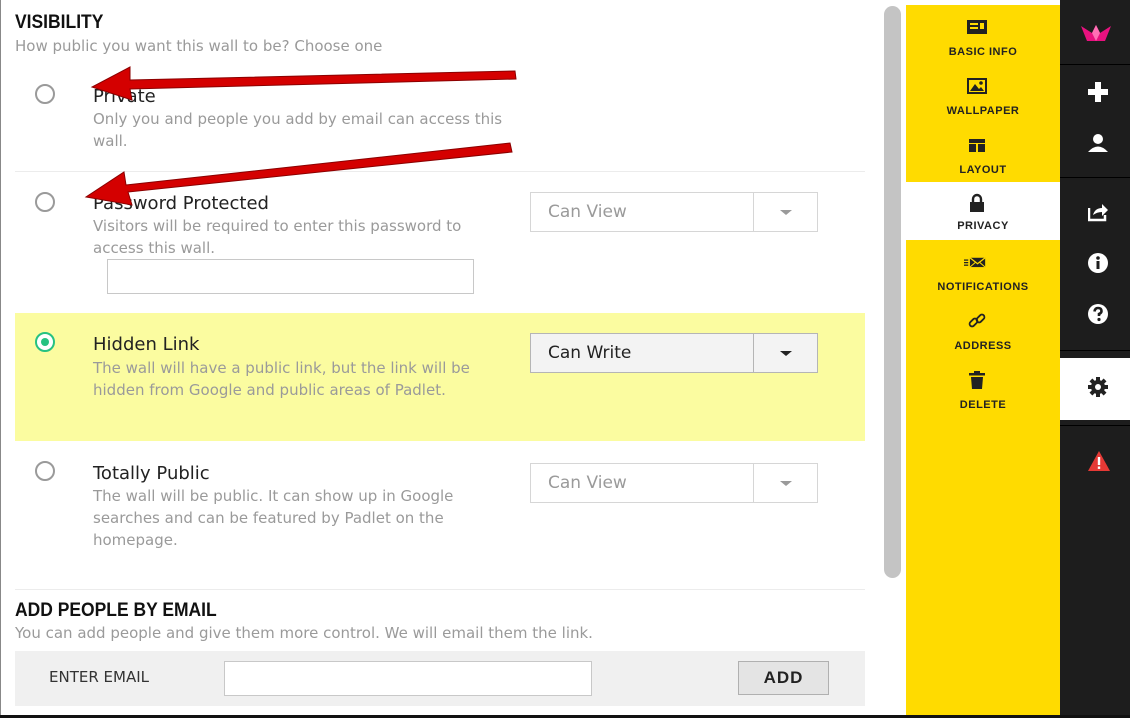 The image size is (1130, 718). I want to click on user-icon, so click(1098, 143).